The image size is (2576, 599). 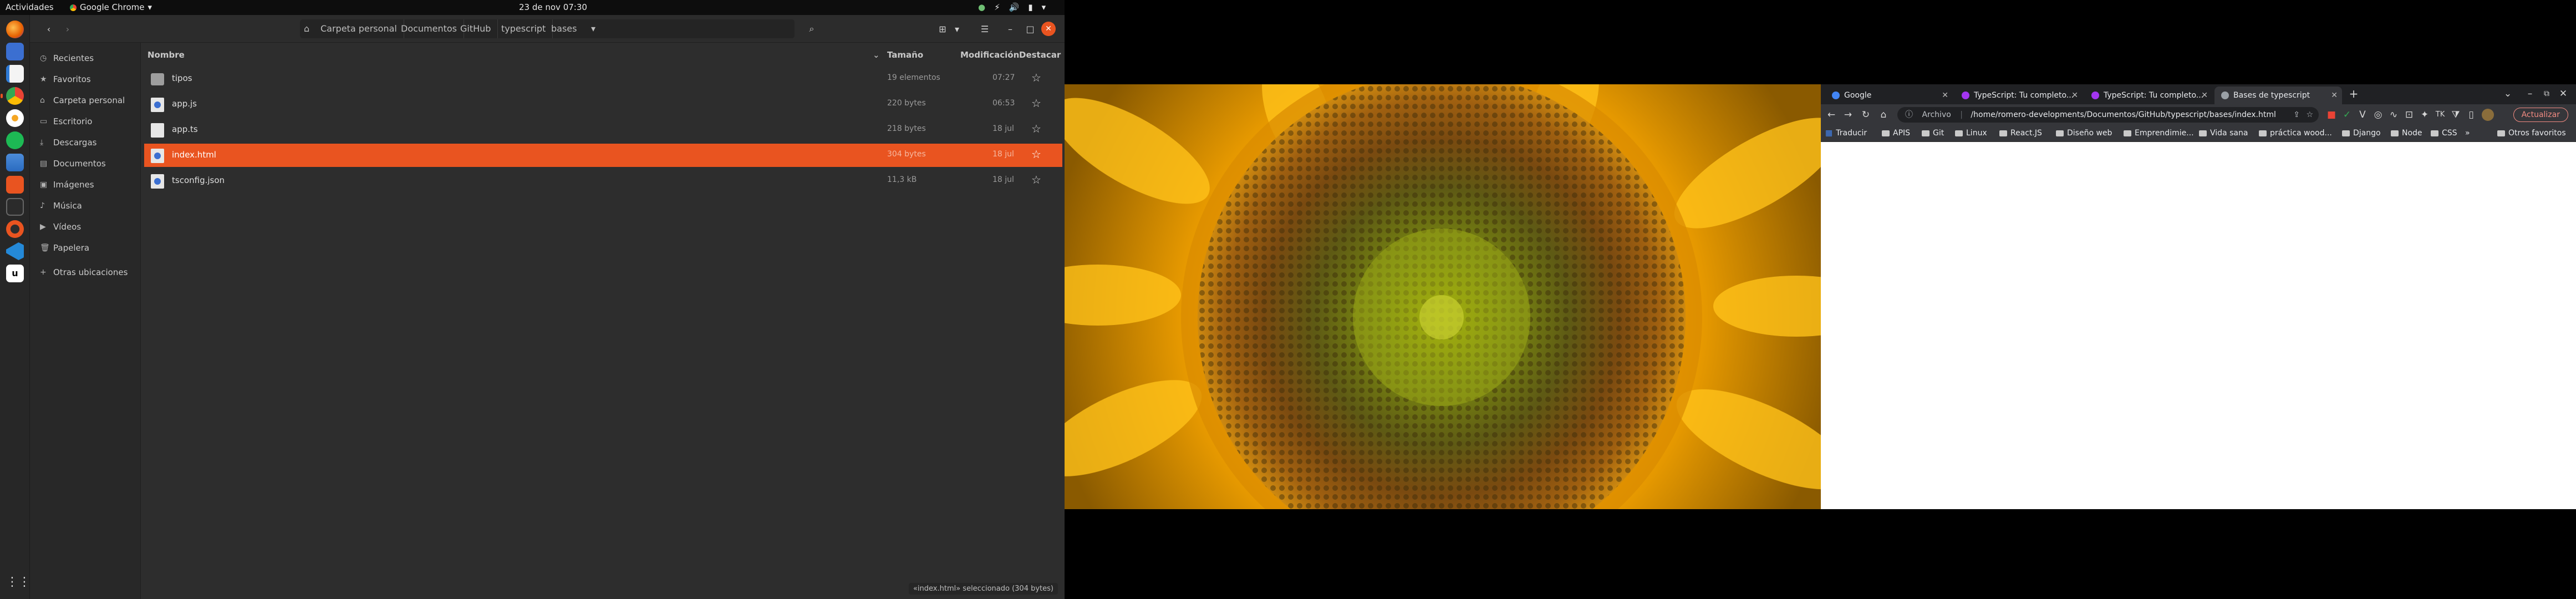 What do you see at coordinates (1030, 29) in the screenshot?
I see `maximize-button: □` at bounding box center [1030, 29].